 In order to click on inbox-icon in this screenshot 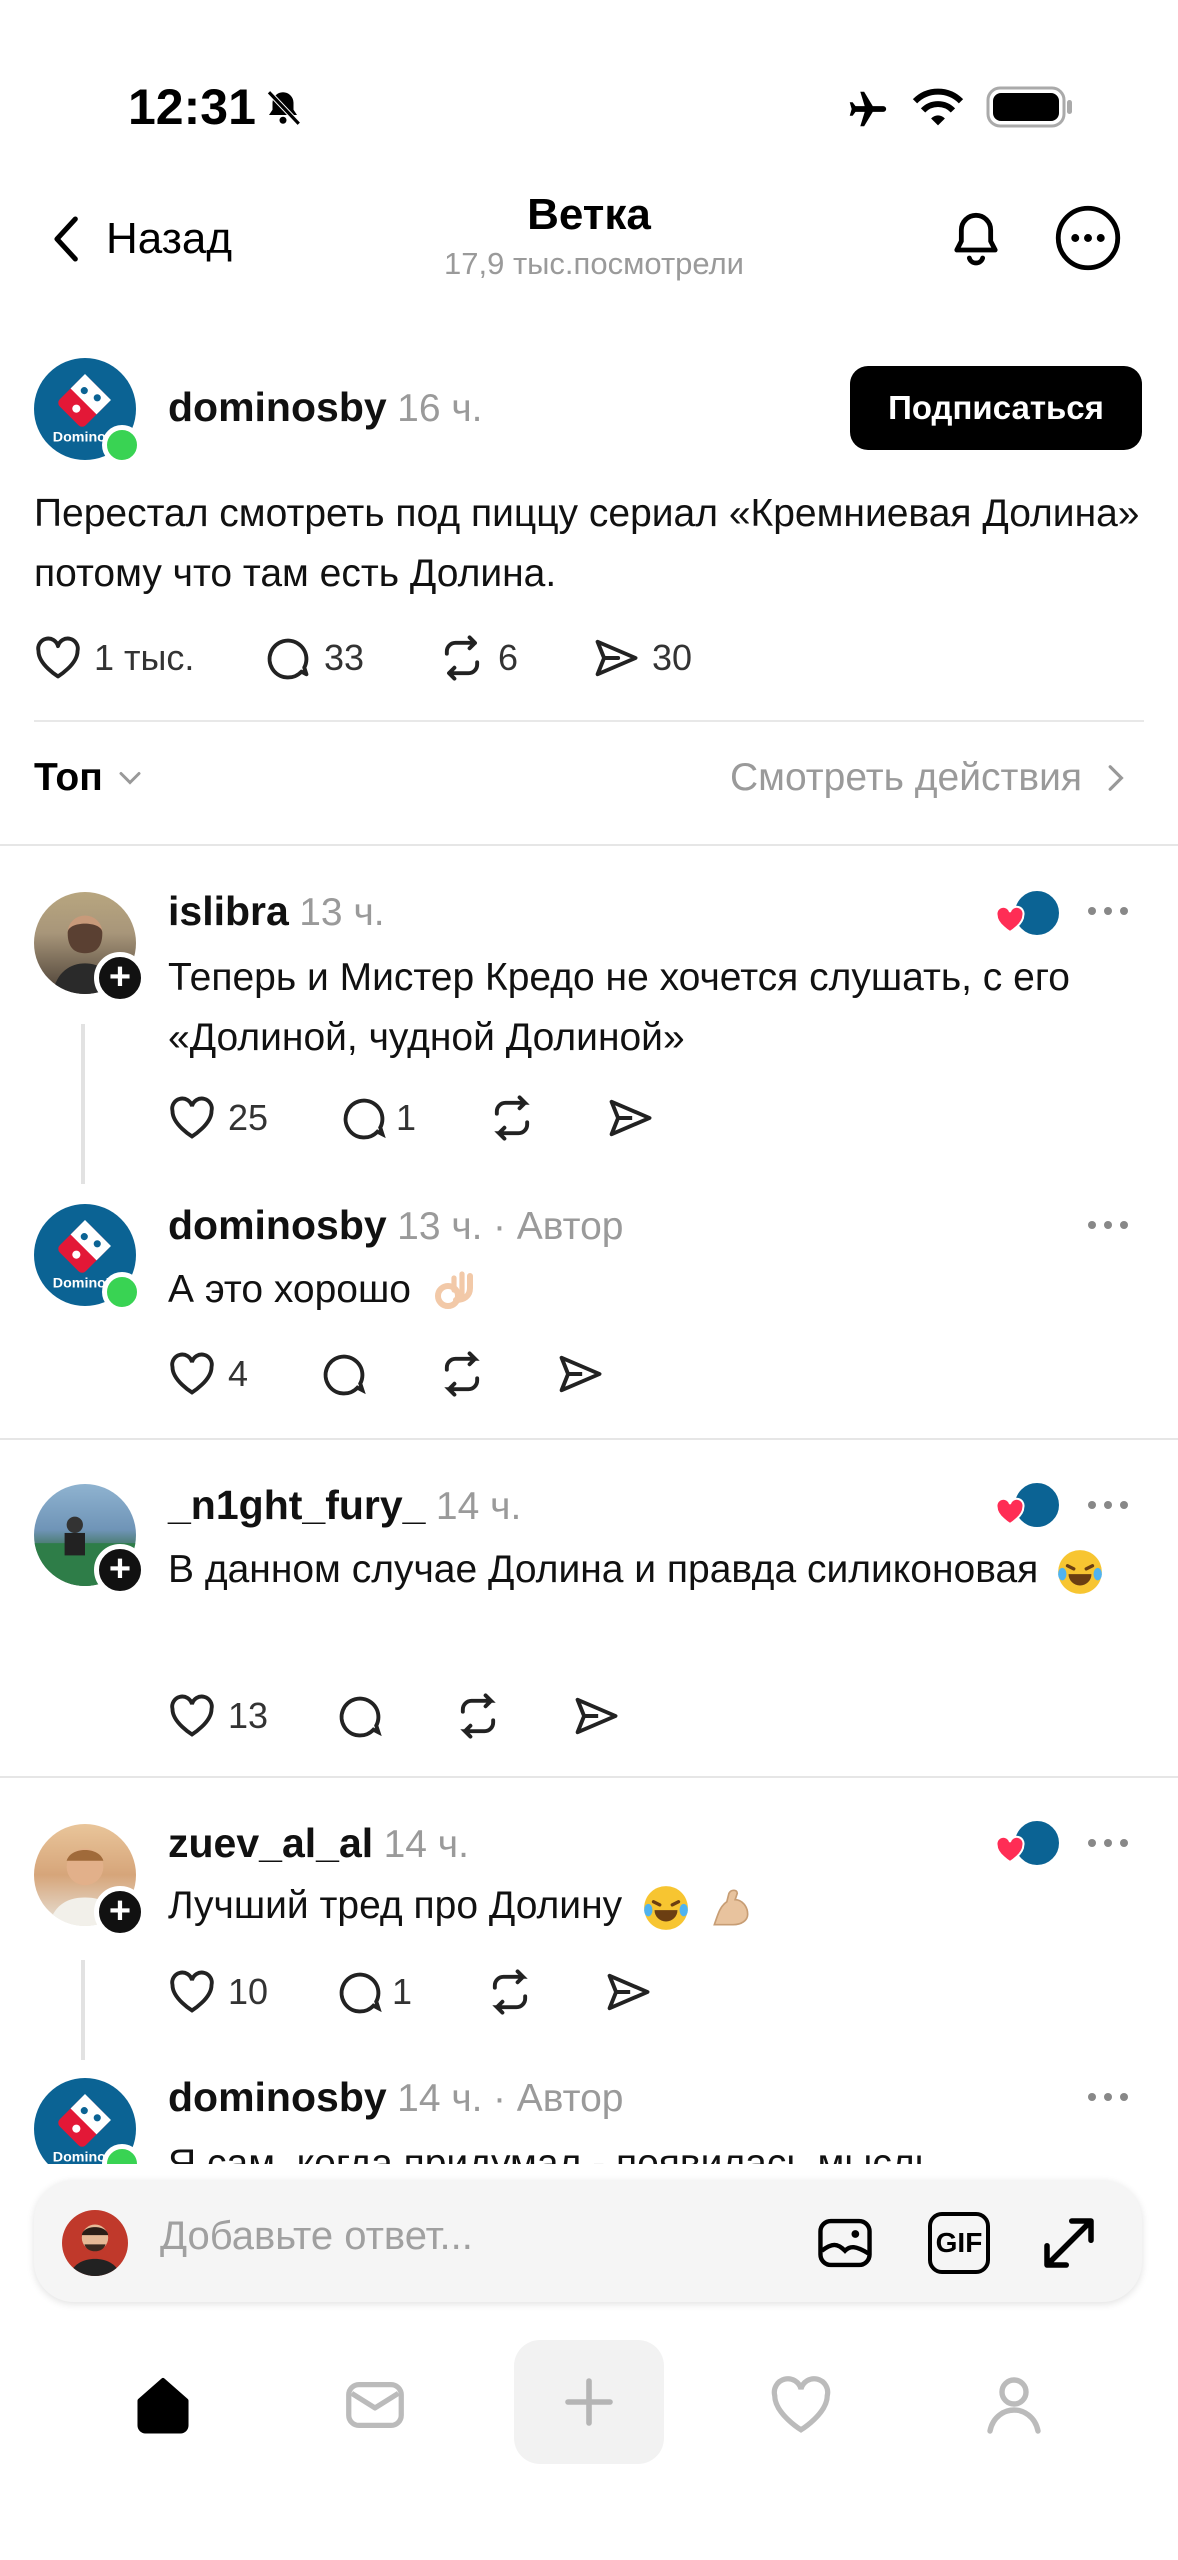, I will do `click(375, 2405)`.